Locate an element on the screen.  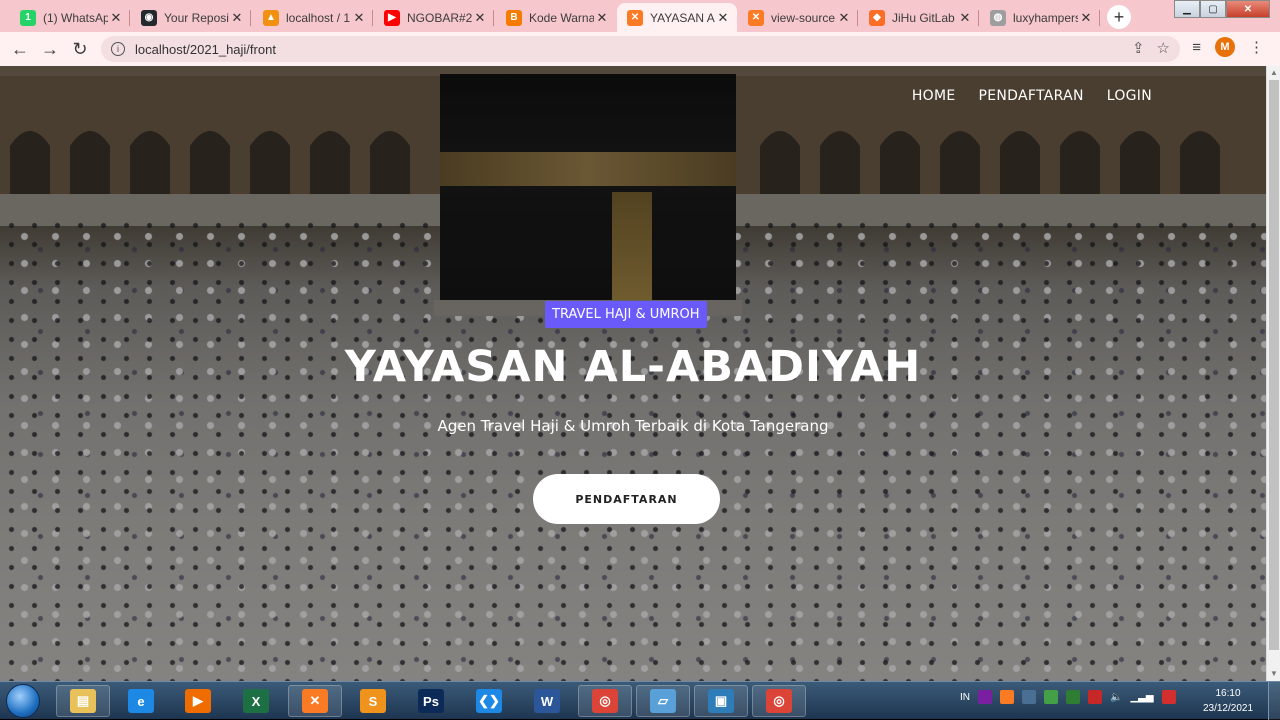
tab-title: Kode Warna is located at coordinates (561, 17).